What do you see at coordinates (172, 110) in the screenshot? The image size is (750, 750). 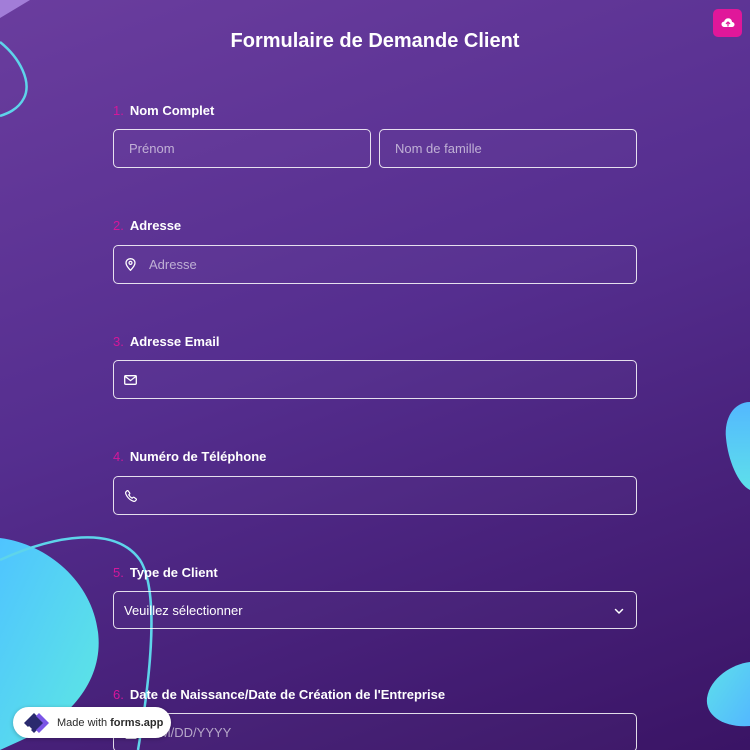 I see `question-text: Nom Complet` at bounding box center [172, 110].